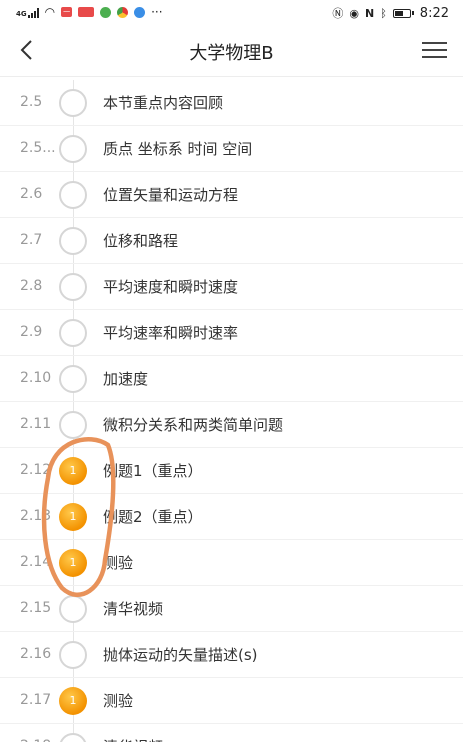 The width and height of the screenshot is (463, 742). Describe the element at coordinates (383, 13) in the screenshot. I see `bluetooth-icon: ᛒ` at that location.